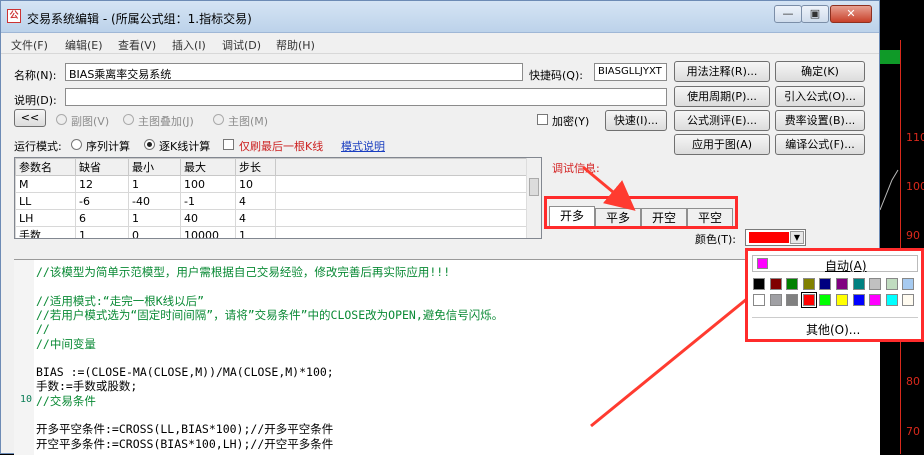 The width and height of the screenshot is (924, 455). I want to click on code-line: //适用模式:“走完一根K线以后”, so click(120, 301).